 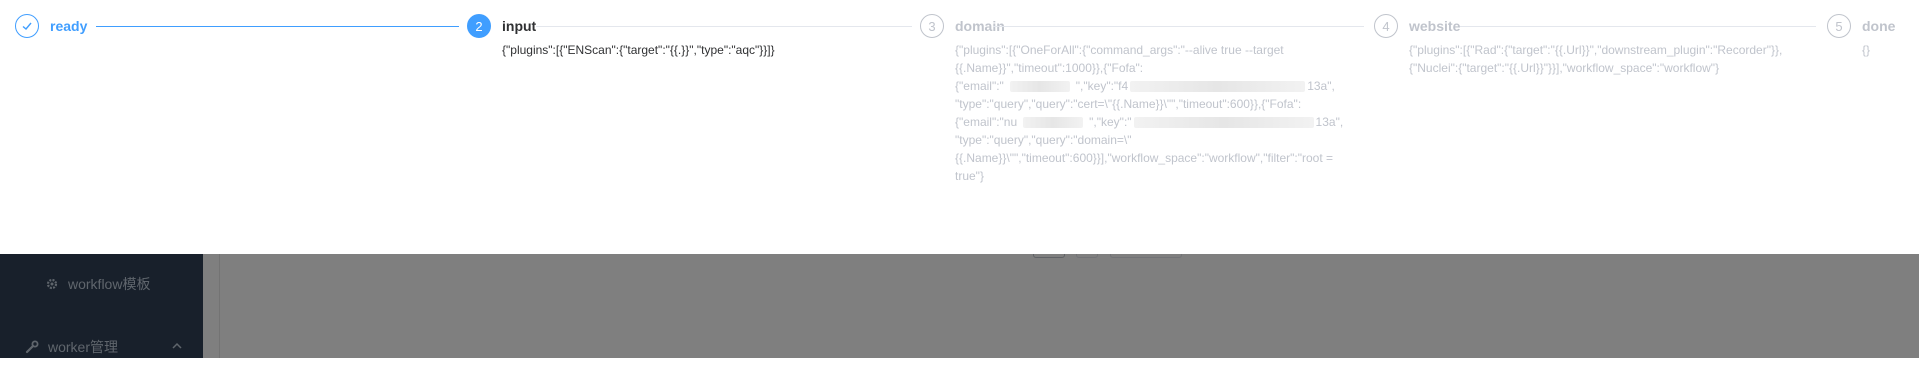 I want to click on desc-fragment: ","key":", so click(x=1110, y=122).